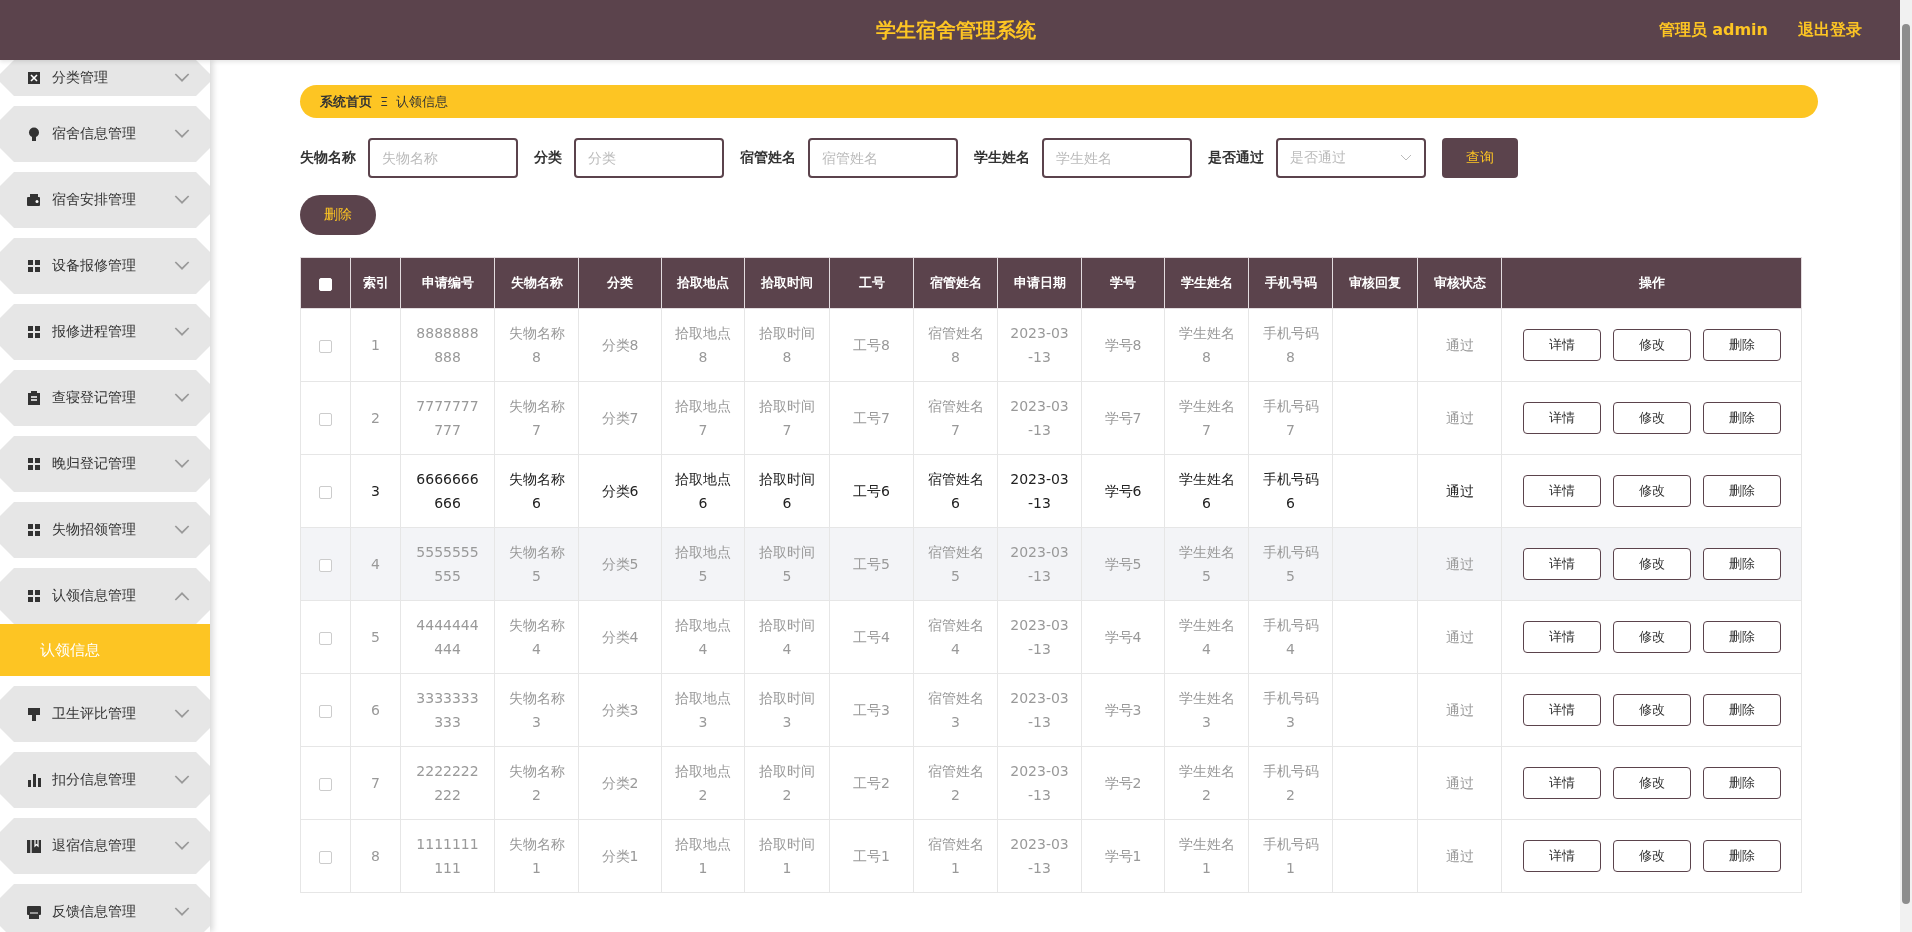 This screenshot has height=932, width=1912. Describe the element at coordinates (443, 158) in the screenshot. I see `input-field: 失物名称` at that location.